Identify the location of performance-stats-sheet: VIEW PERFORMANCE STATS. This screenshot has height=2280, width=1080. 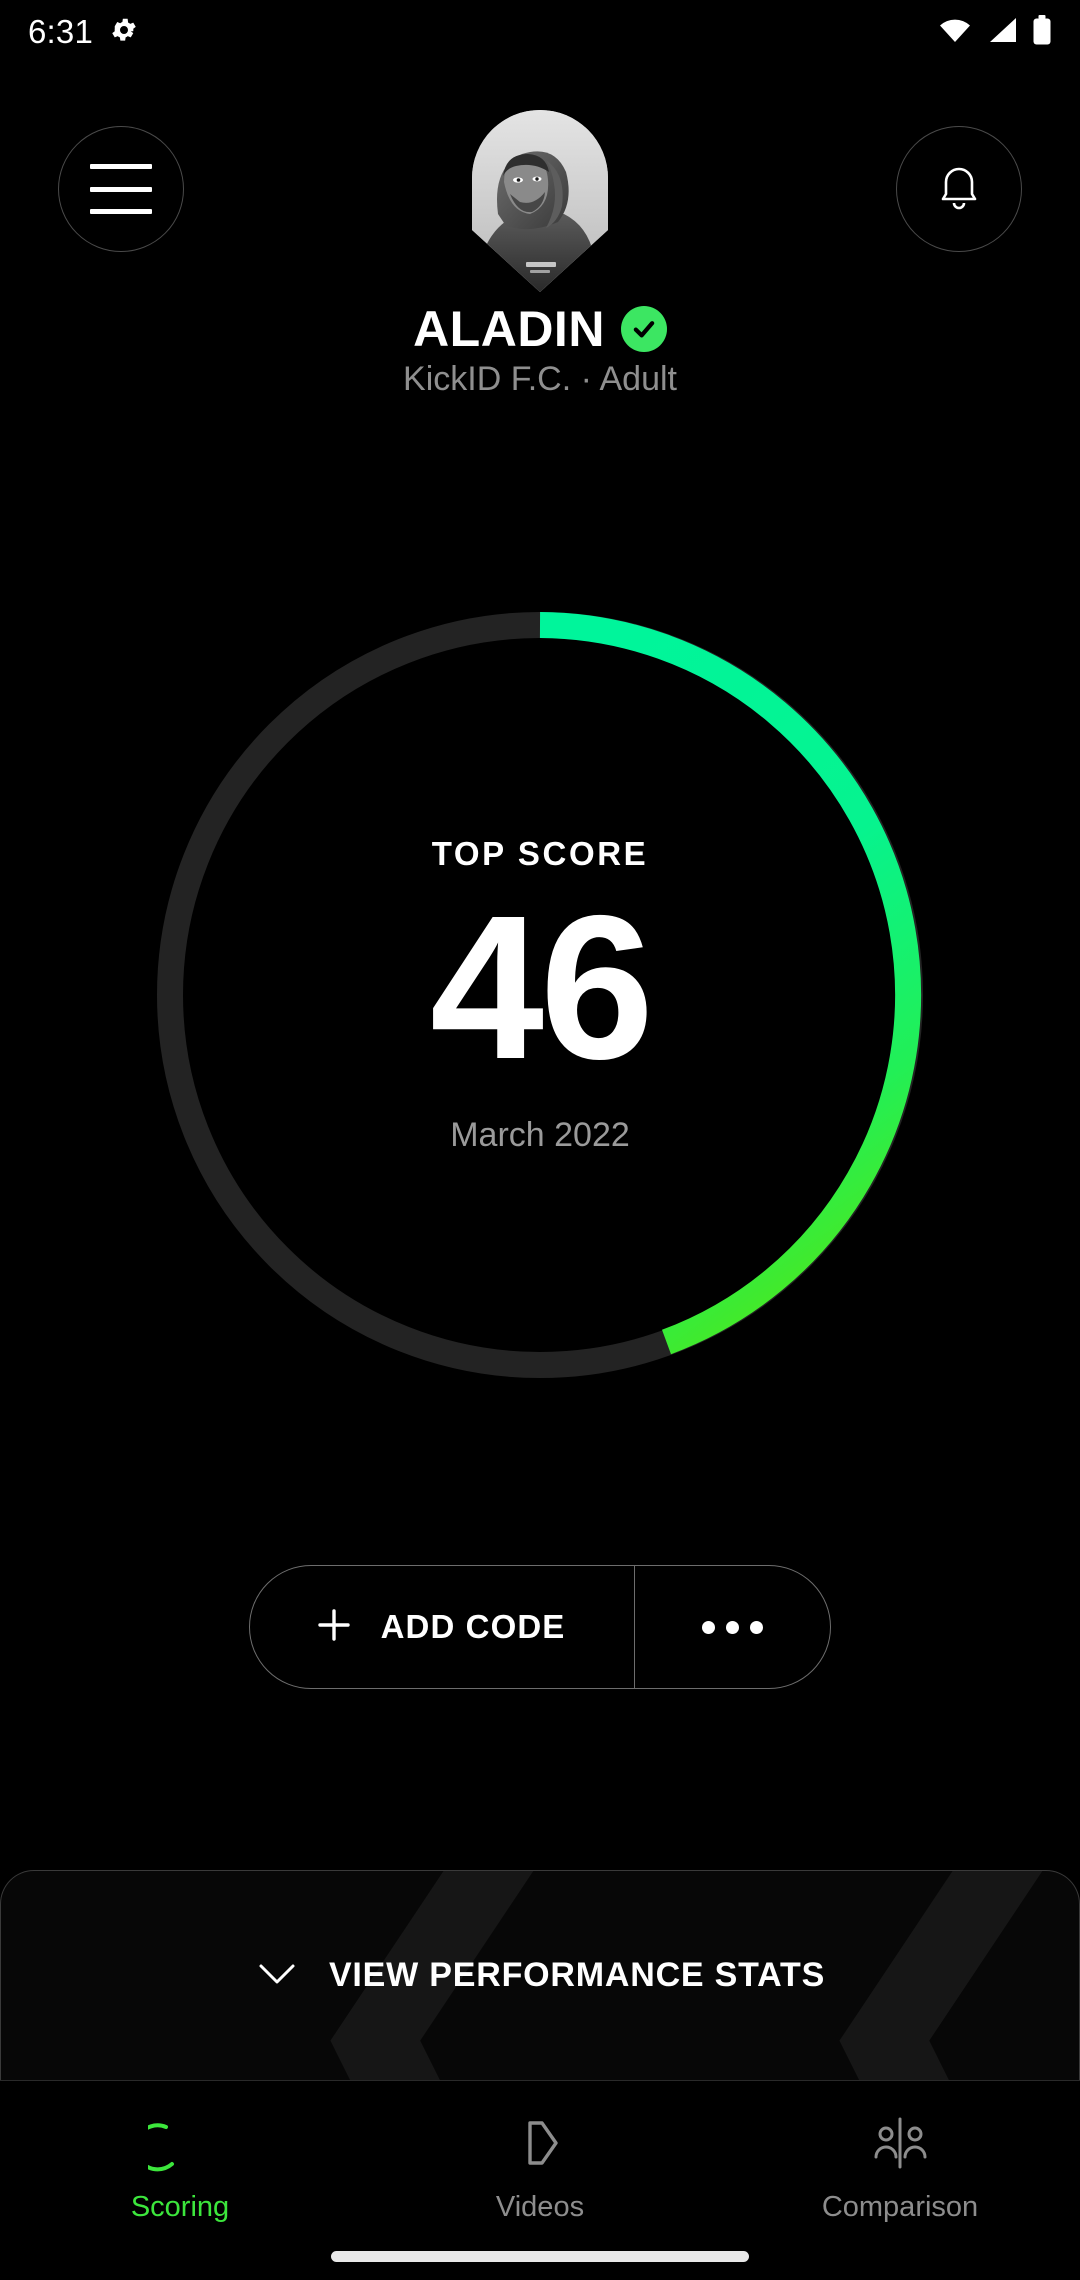
(540, 1975).